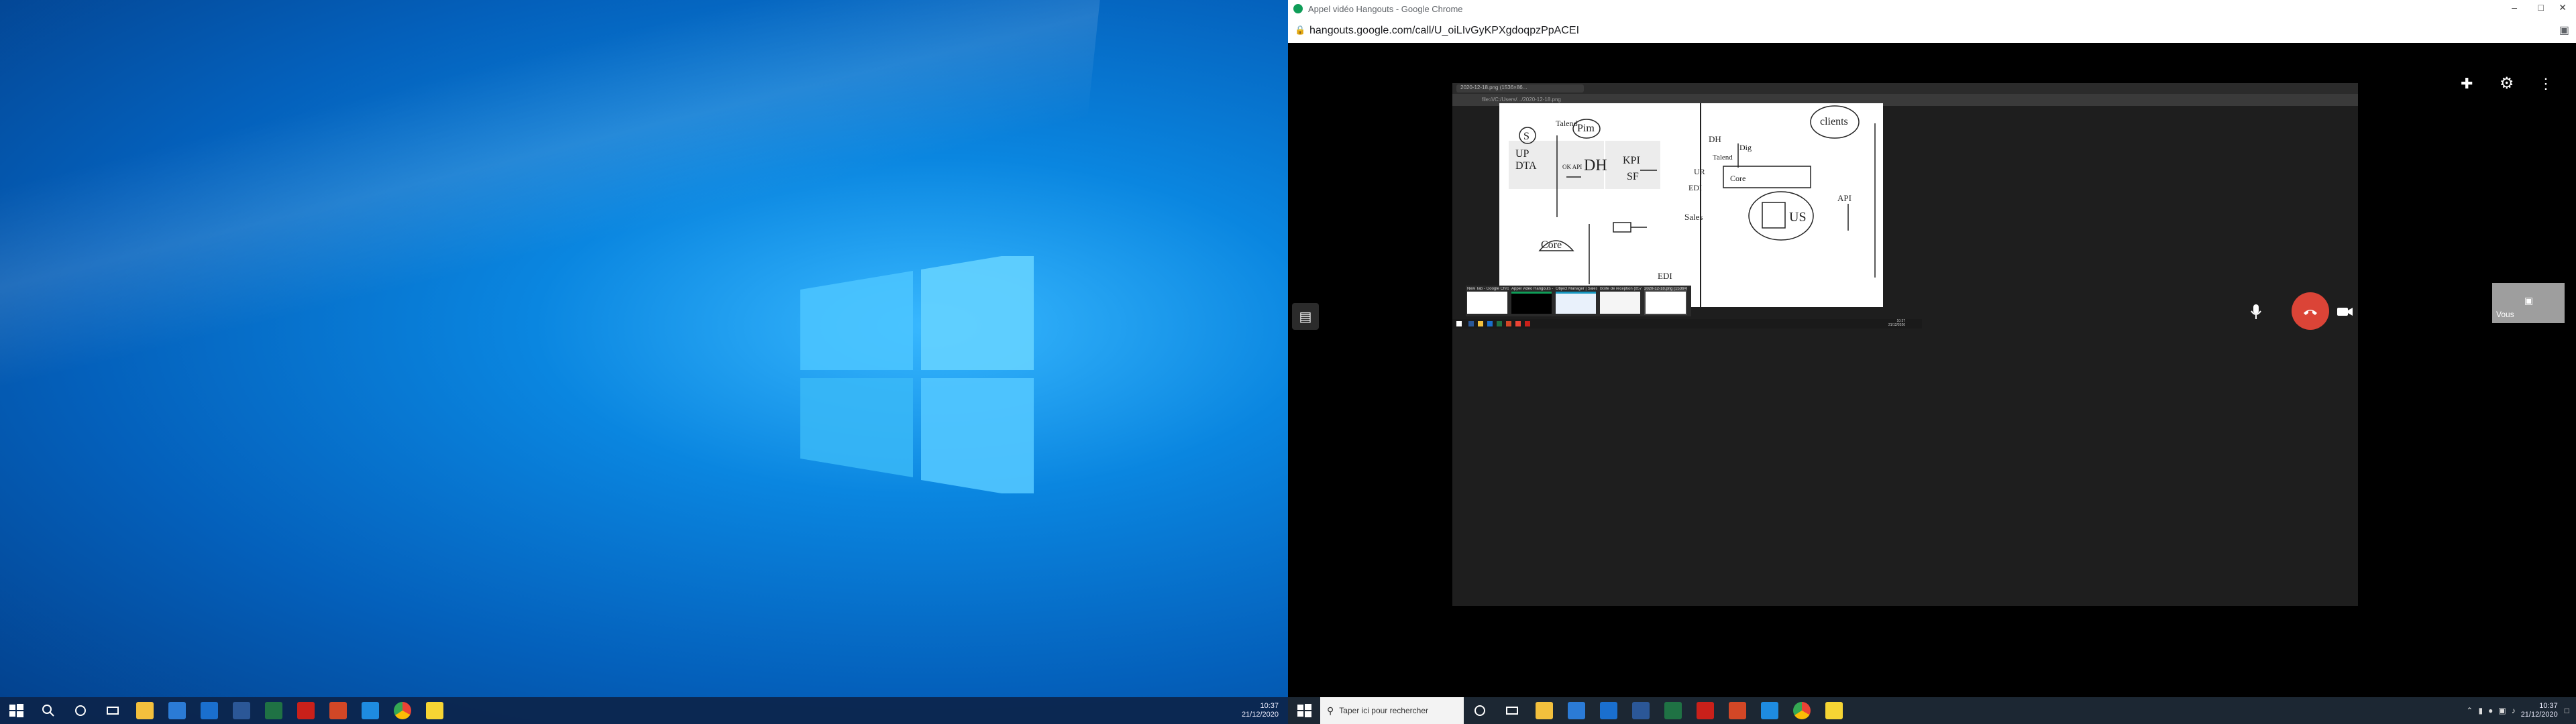  I want to click on wb-talend: Talend, so click(1566, 124).